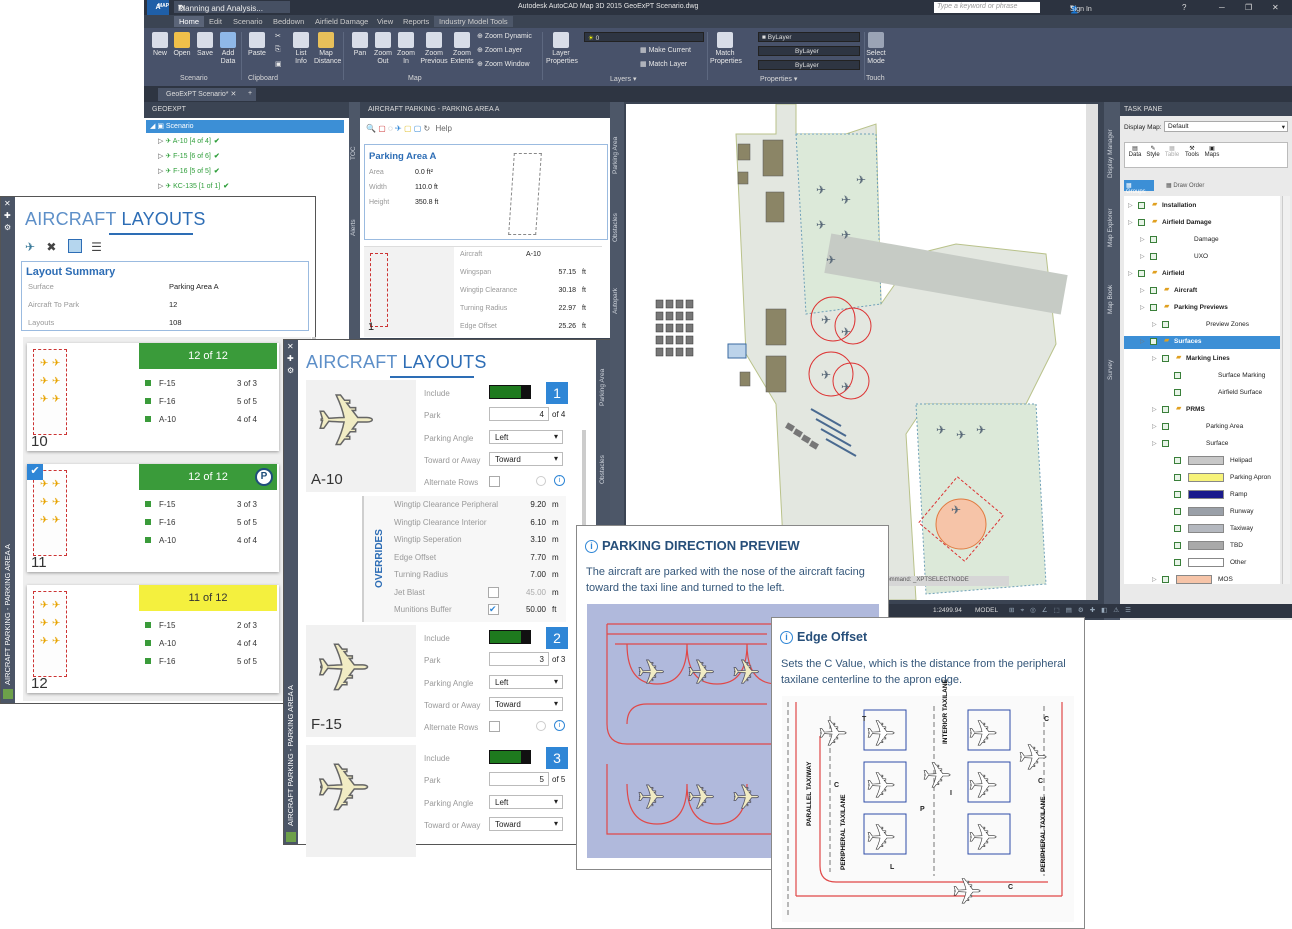 This screenshot has height=929, width=1292. Describe the element at coordinates (493, 609) in the screenshot. I see `munitions-buffer-checkbox: ✔` at that location.